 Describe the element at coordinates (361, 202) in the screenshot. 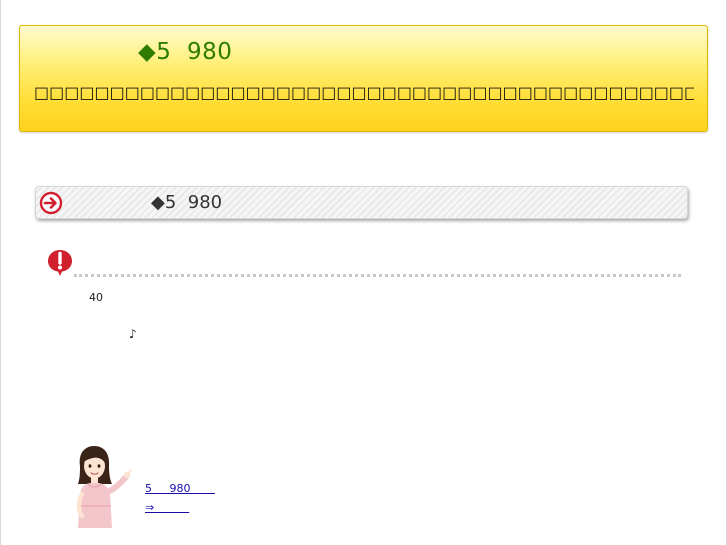

I see `section-heading-bar: ◆5 980` at that location.